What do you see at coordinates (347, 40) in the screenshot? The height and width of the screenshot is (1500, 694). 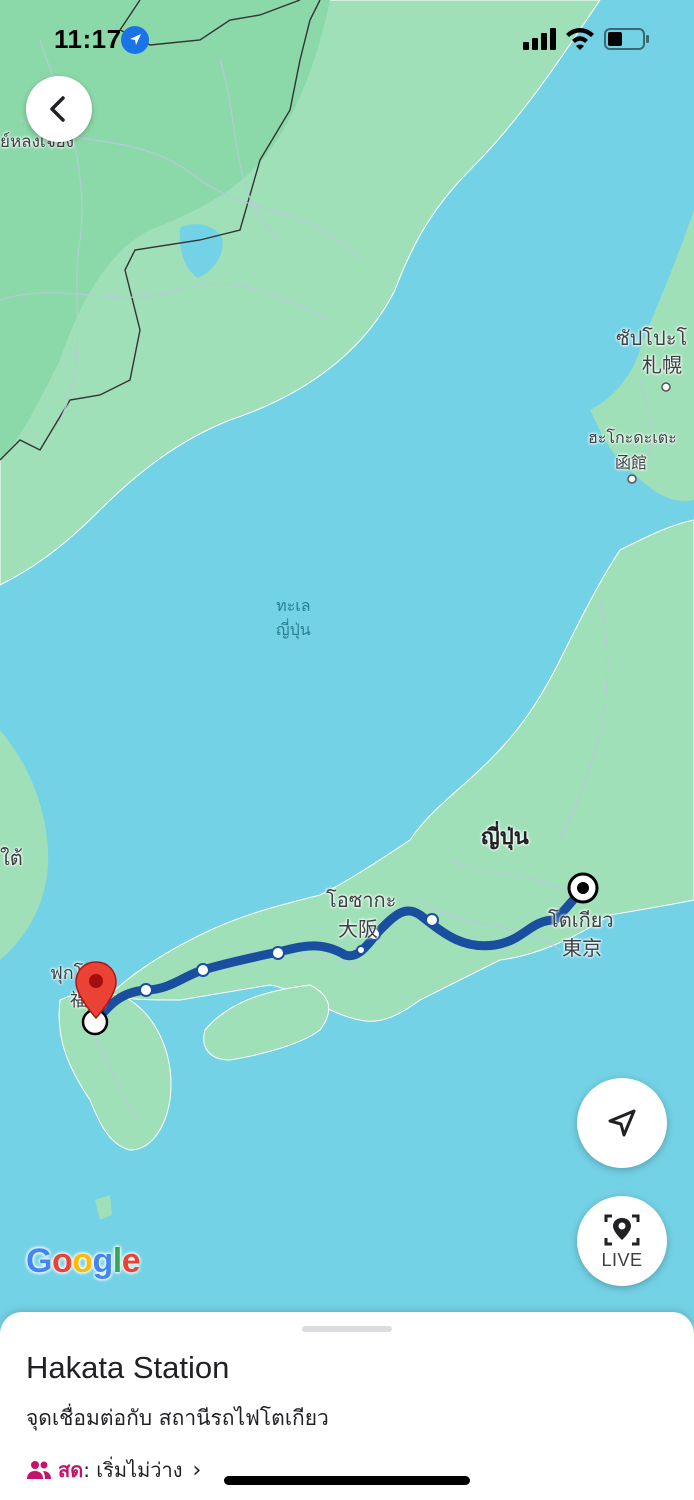 I see `status-bar: 11:17` at bounding box center [347, 40].